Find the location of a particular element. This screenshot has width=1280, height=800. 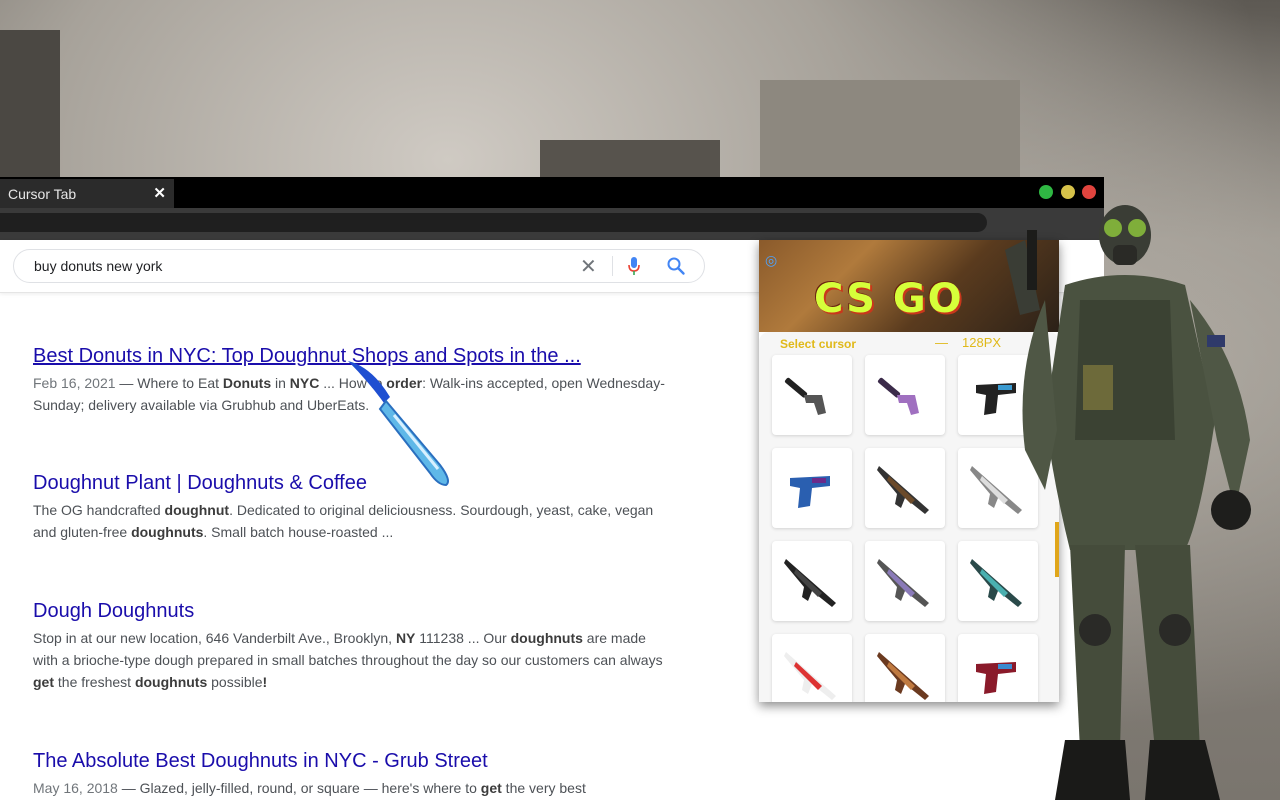

tab-title: Cursor Tab is located at coordinates (42, 194).